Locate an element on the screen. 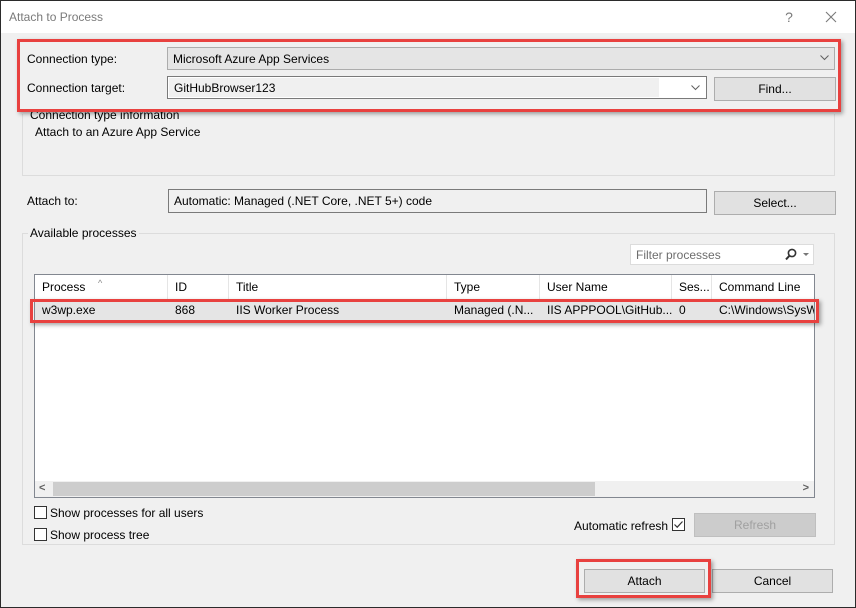 The height and width of the screenshot is (608, 856). refresh-button: Refresh is located at coordinates (755, 525).